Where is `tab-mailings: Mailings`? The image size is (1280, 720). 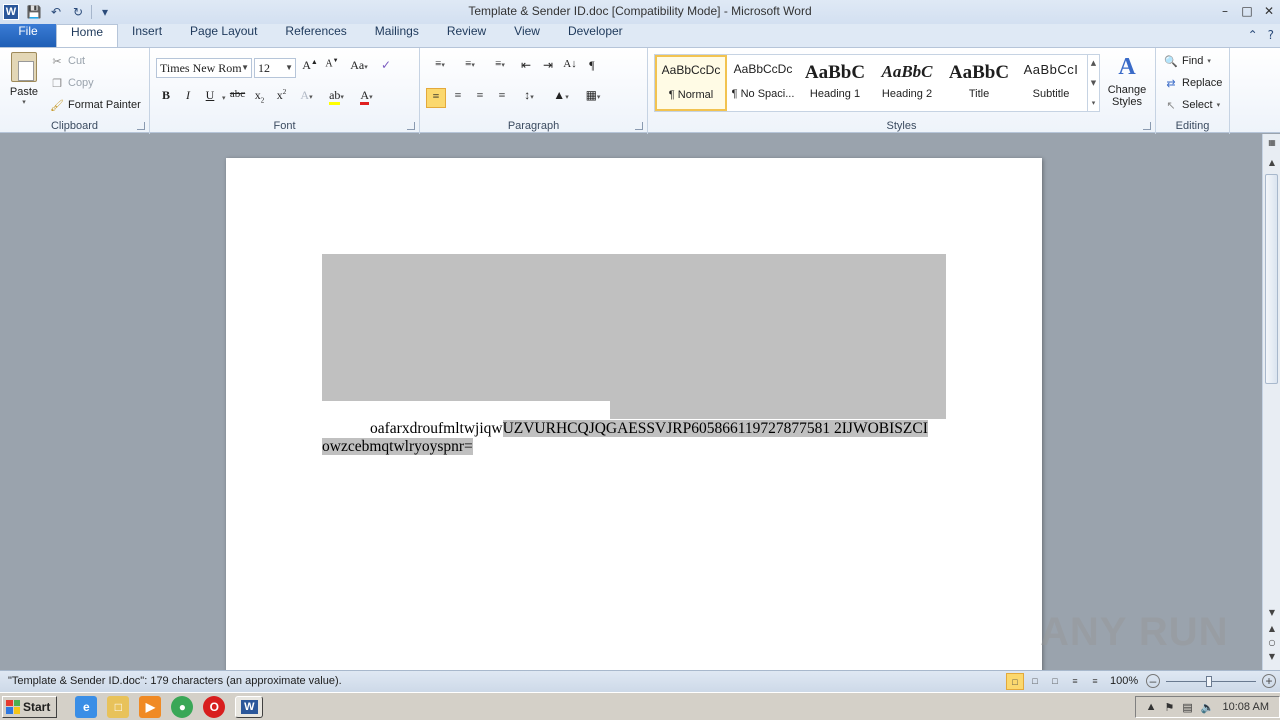 tab-mailings: Mailings is located at coordinates (397, 35).